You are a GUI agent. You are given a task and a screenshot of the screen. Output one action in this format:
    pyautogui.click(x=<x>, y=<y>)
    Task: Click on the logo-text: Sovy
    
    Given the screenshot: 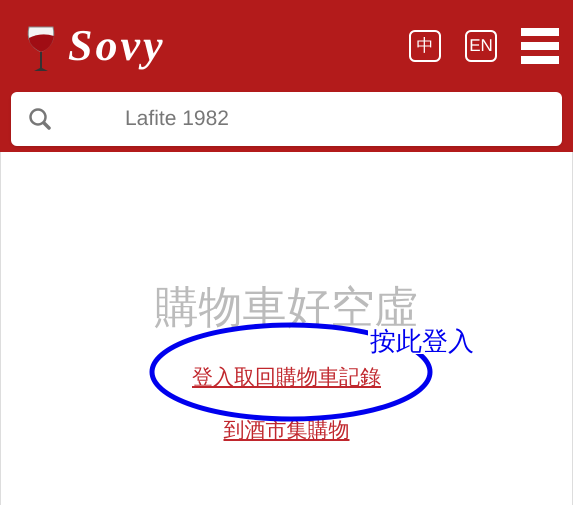 What is the action you would take?
    pyautogui.click(x=117, y=46)
    